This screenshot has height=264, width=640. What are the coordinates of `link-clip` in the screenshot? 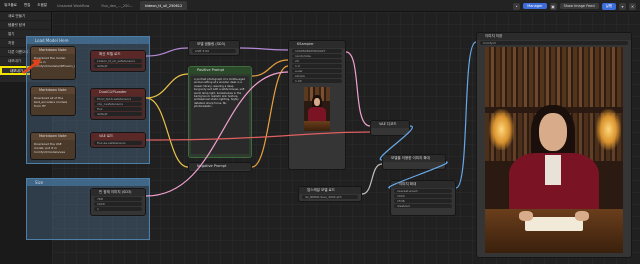 It's located at (167, 86).